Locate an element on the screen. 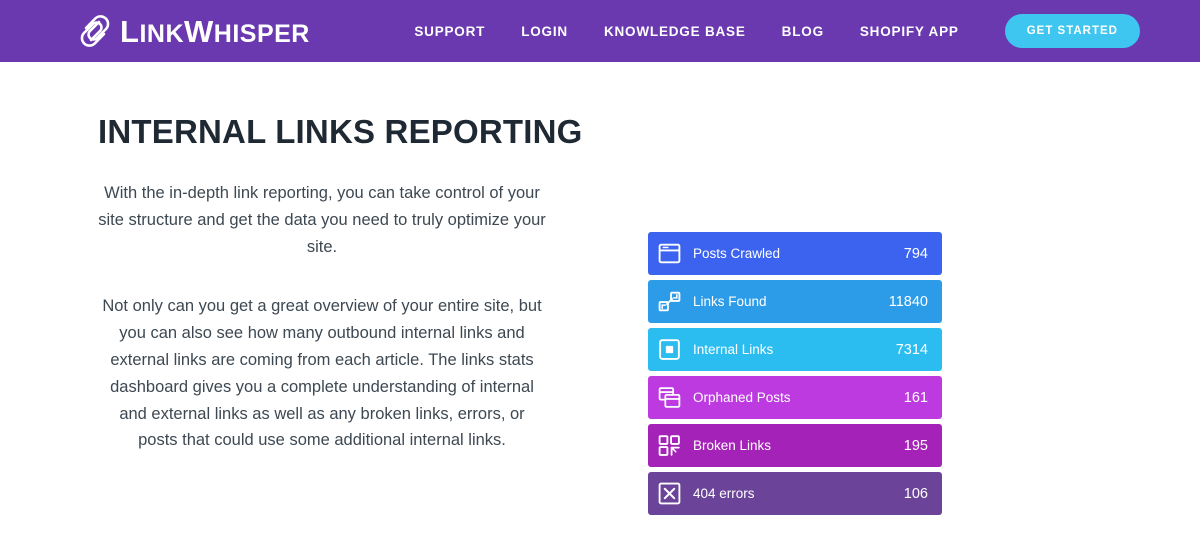  get-started-button: GET STARTED is located at coordinates (1072, 31).